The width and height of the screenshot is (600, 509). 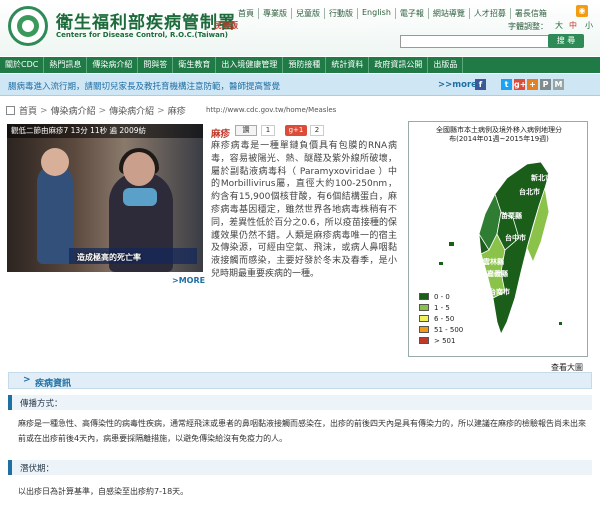 What do you see at coordinates (399, 65) in the screenshot?
I see `nav-open-government: 政府資訊公開` at bounding box center [399, 65].